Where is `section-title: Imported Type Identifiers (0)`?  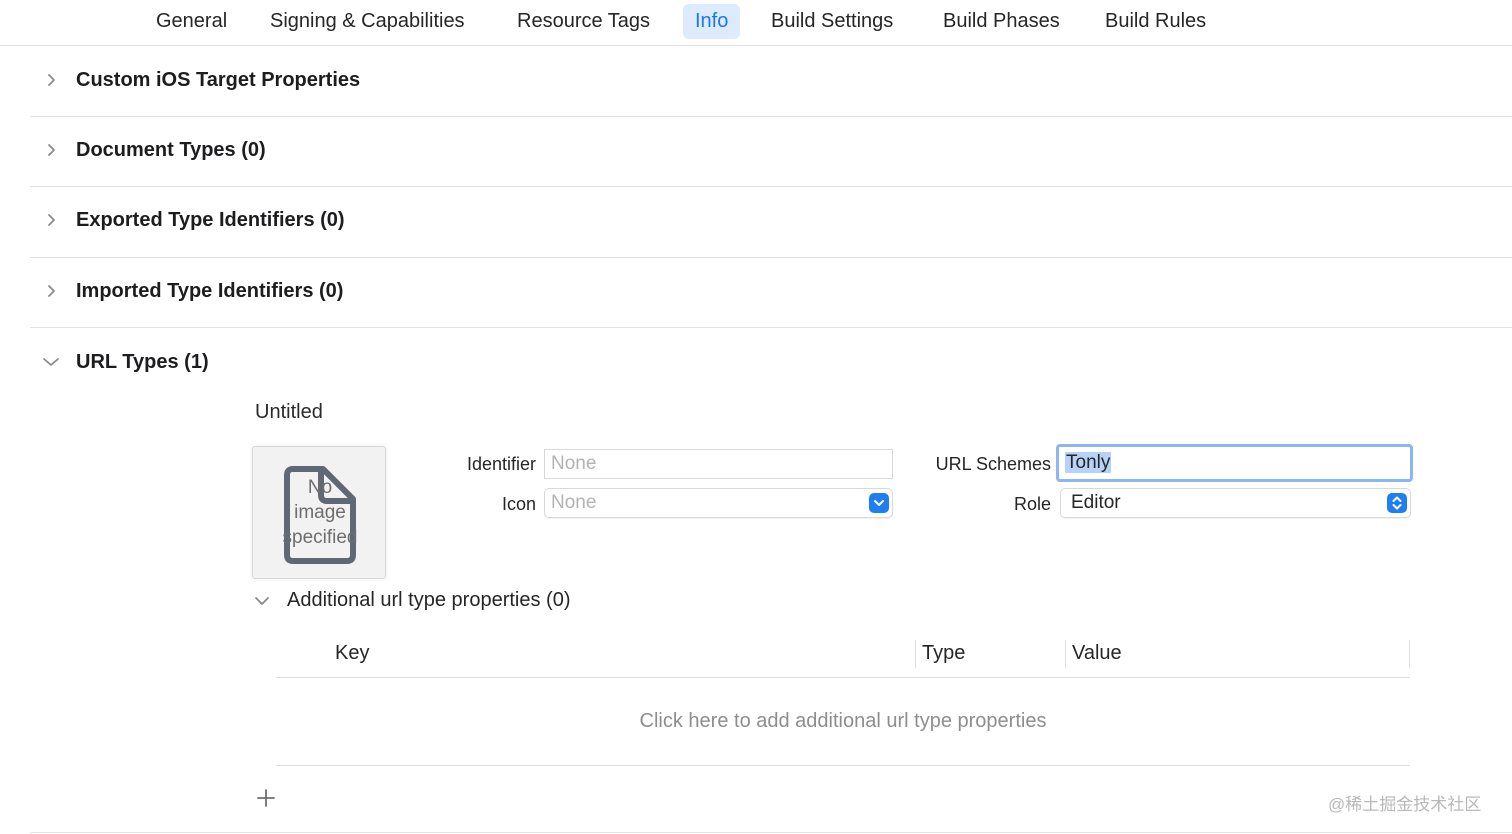 section-title: Imported Type Identifiers (0) is located at coordinates (210, 291).